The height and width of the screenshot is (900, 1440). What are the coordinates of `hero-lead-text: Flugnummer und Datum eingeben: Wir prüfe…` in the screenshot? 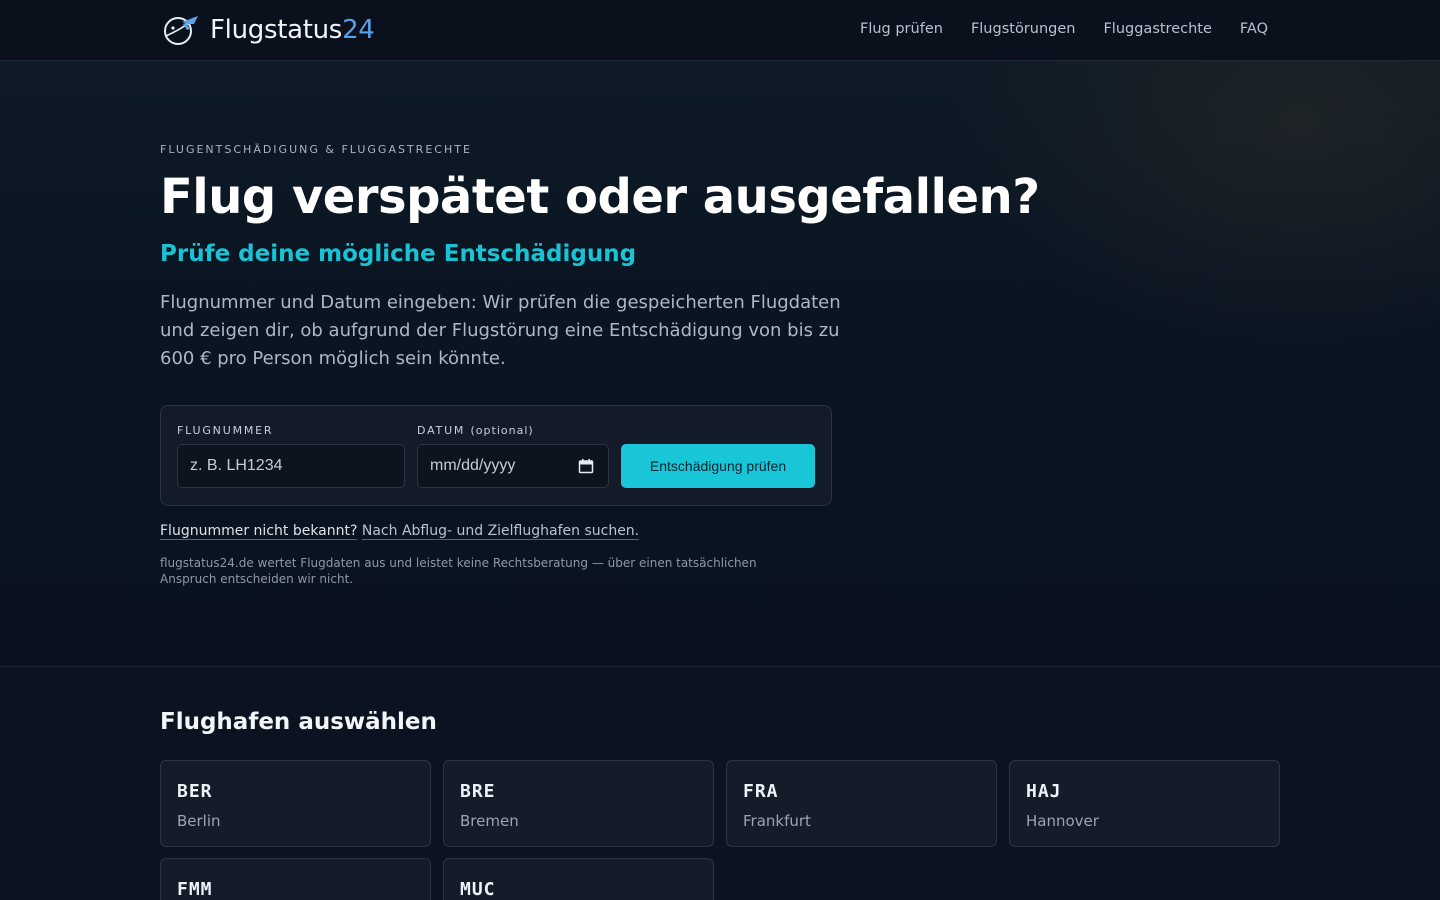 It's located at (500, 330).